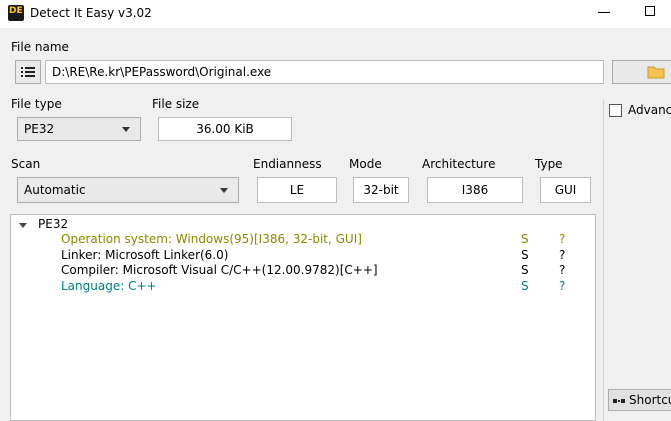 The image size is (671, 421). I want to click on list-button, so click(28, 72).